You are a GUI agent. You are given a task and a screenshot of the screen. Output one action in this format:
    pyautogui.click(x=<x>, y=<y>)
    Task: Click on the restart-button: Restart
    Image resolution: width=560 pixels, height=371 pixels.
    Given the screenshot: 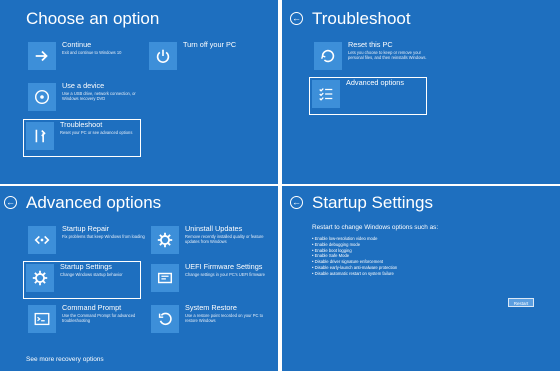 What is the action you would take?
    pyautogui.click(x=521, y=302)
    